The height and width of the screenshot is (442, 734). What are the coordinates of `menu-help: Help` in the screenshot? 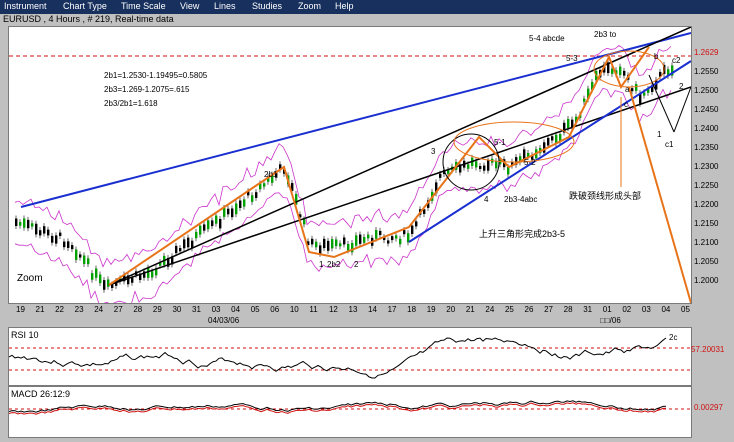 It's located at (344, 6).